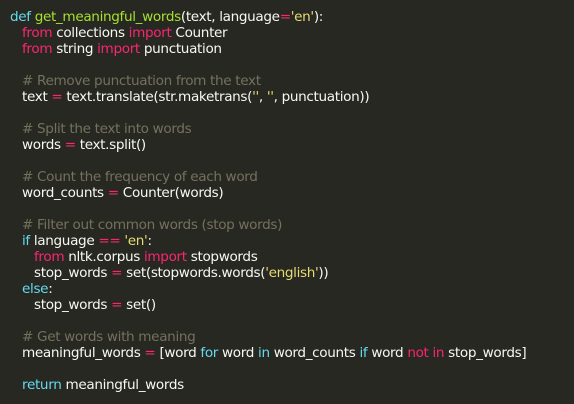 This screenshot has width=574, height=404. Describe the element at coordinates (109, 241) in the screenshot. I see `operator-token: ==` at that location.